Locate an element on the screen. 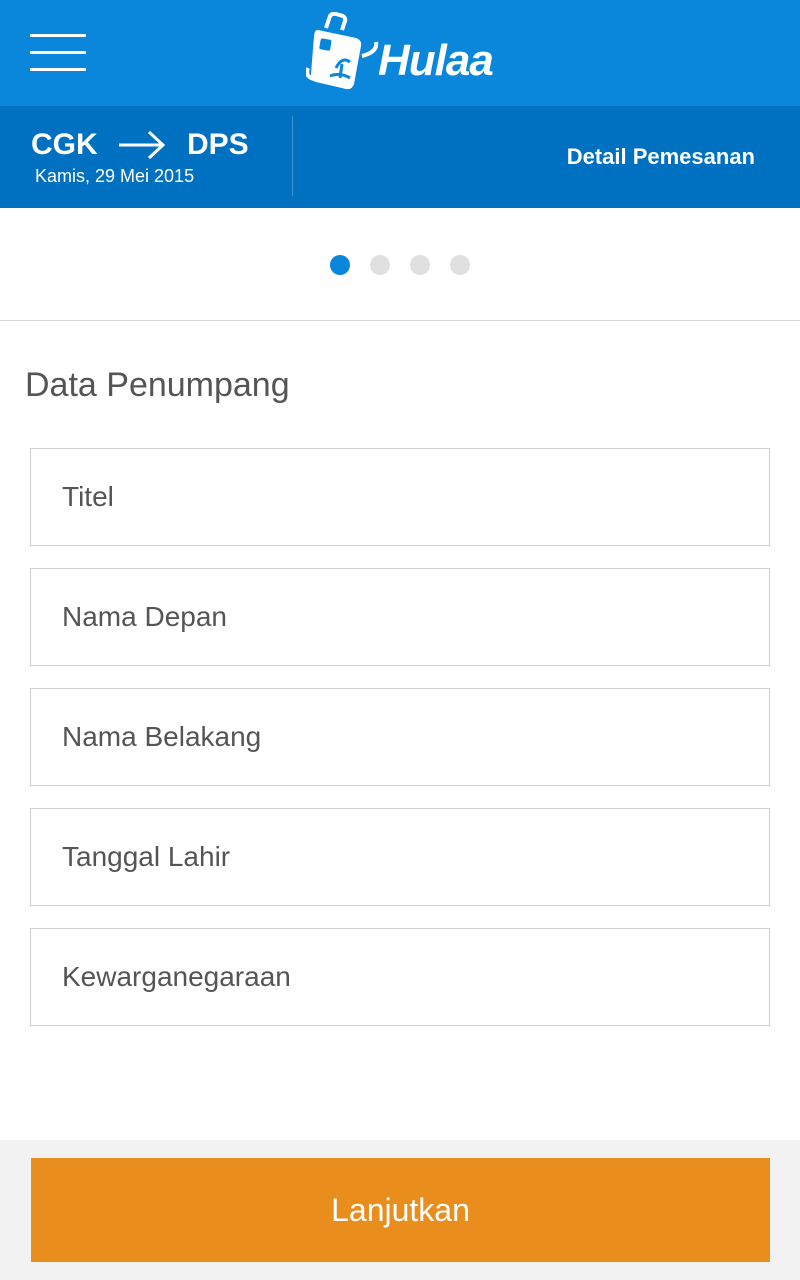 Image resolution: width=800 pixels, height=1280 pixels. app-logo: Hulaa is located at coordinates (401, 53).